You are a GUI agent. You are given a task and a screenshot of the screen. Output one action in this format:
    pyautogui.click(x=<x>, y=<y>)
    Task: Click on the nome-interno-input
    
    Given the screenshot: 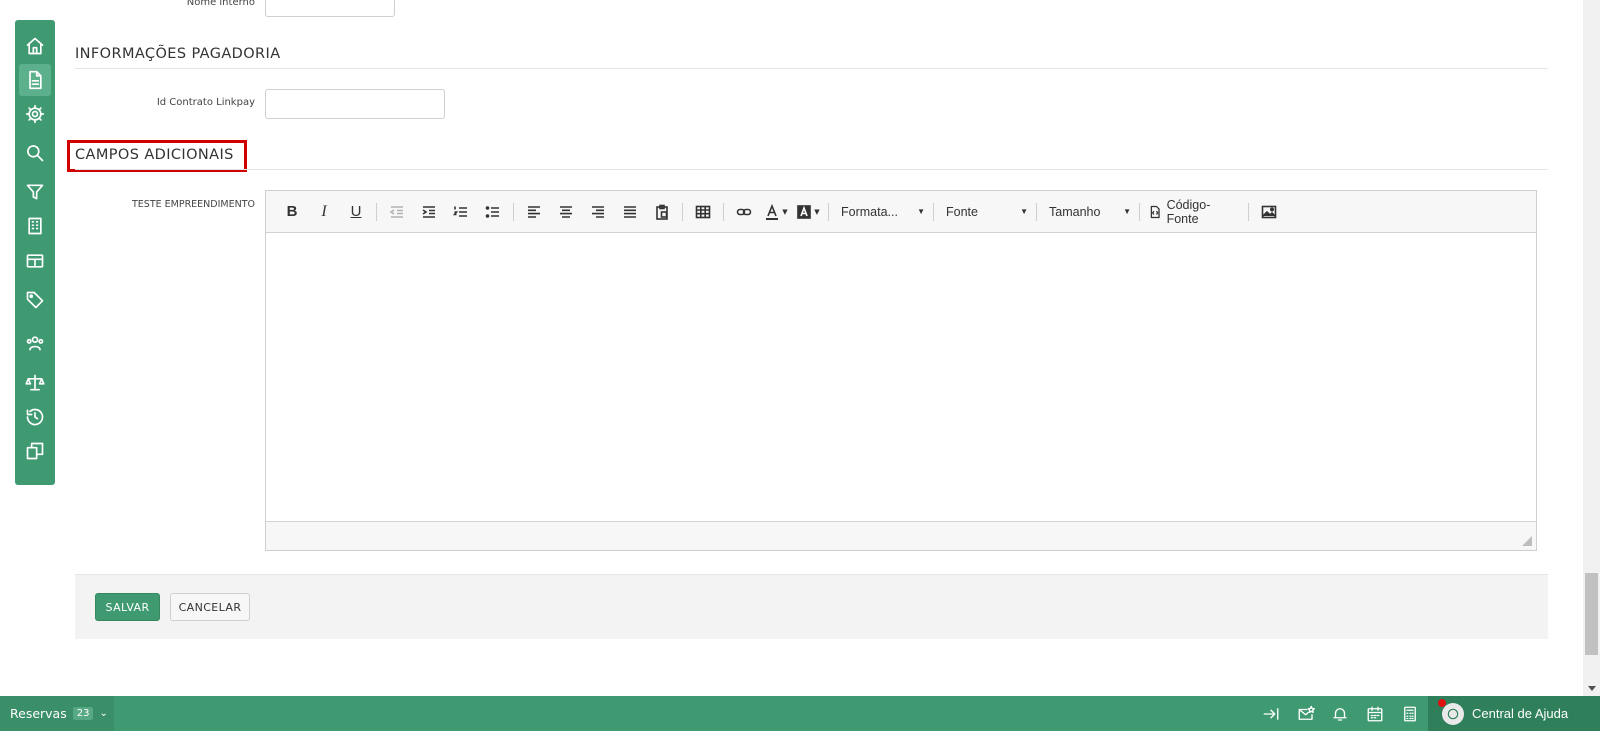 What is the action you would take?
    pyautogui.click(x=330, y=8)
    